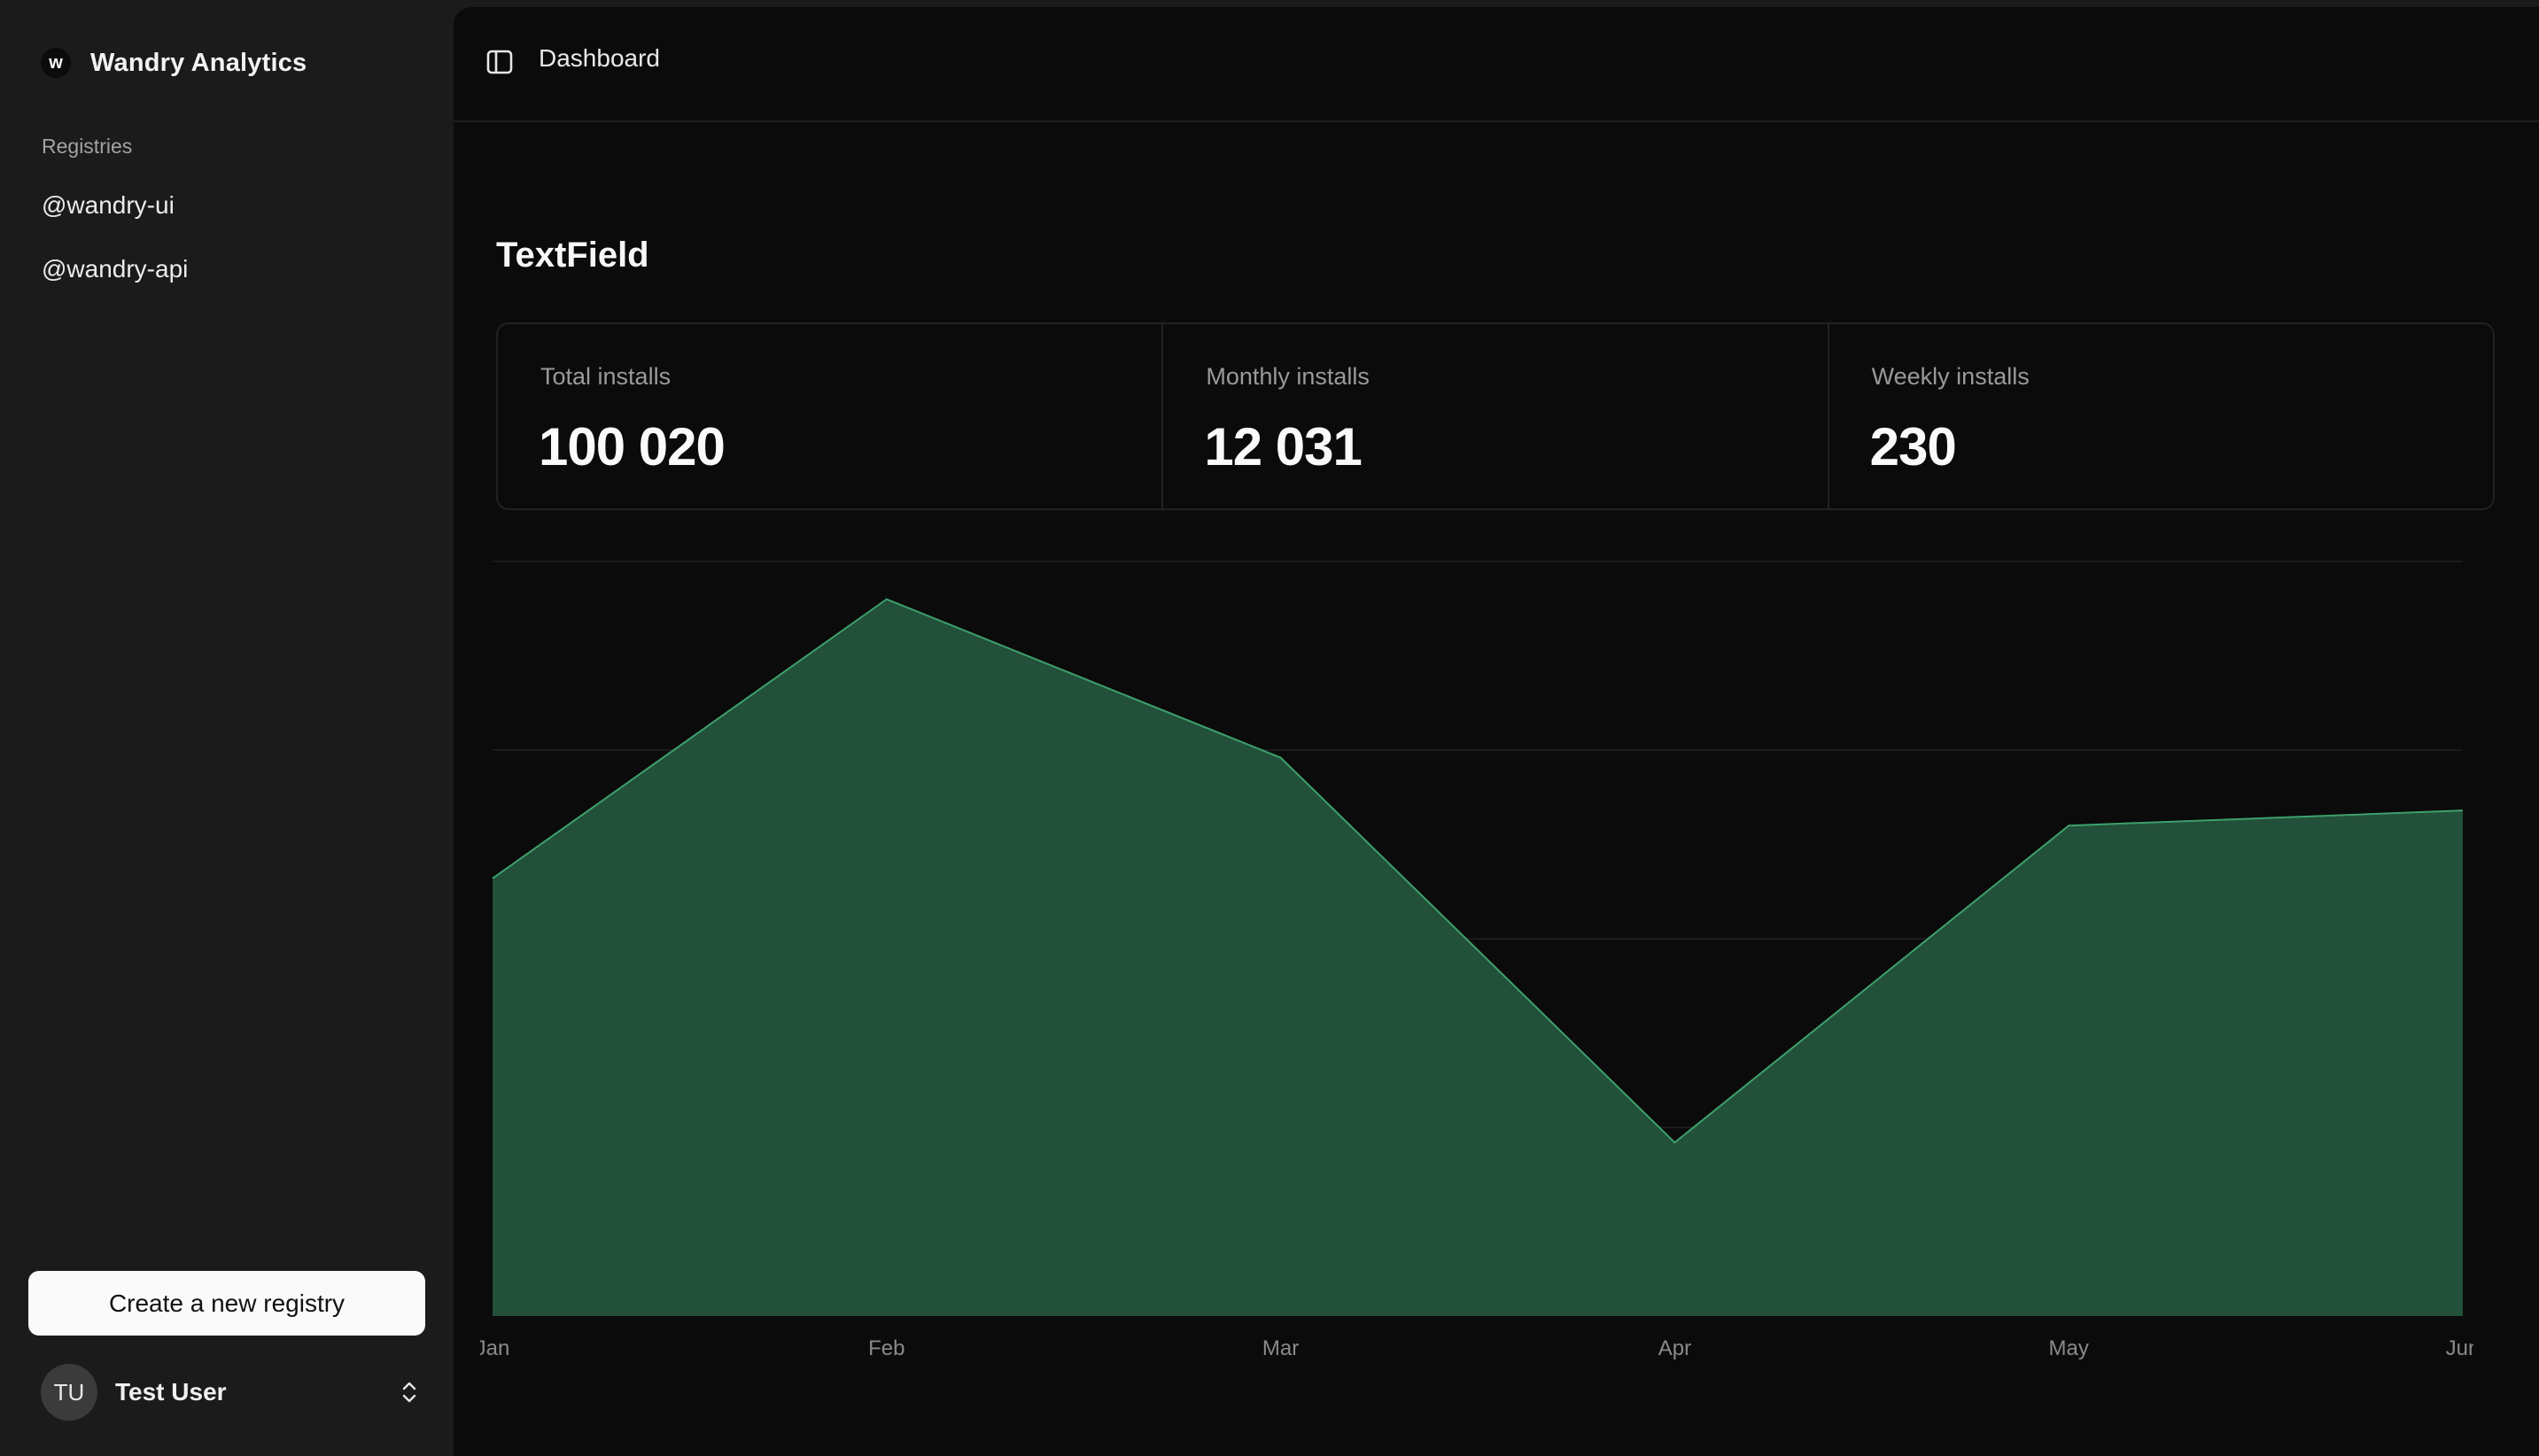  What do you see at coordinates (632, 446) in the screenshot?
I see `stat-value: 100 020` at bounding box center [632, 446].